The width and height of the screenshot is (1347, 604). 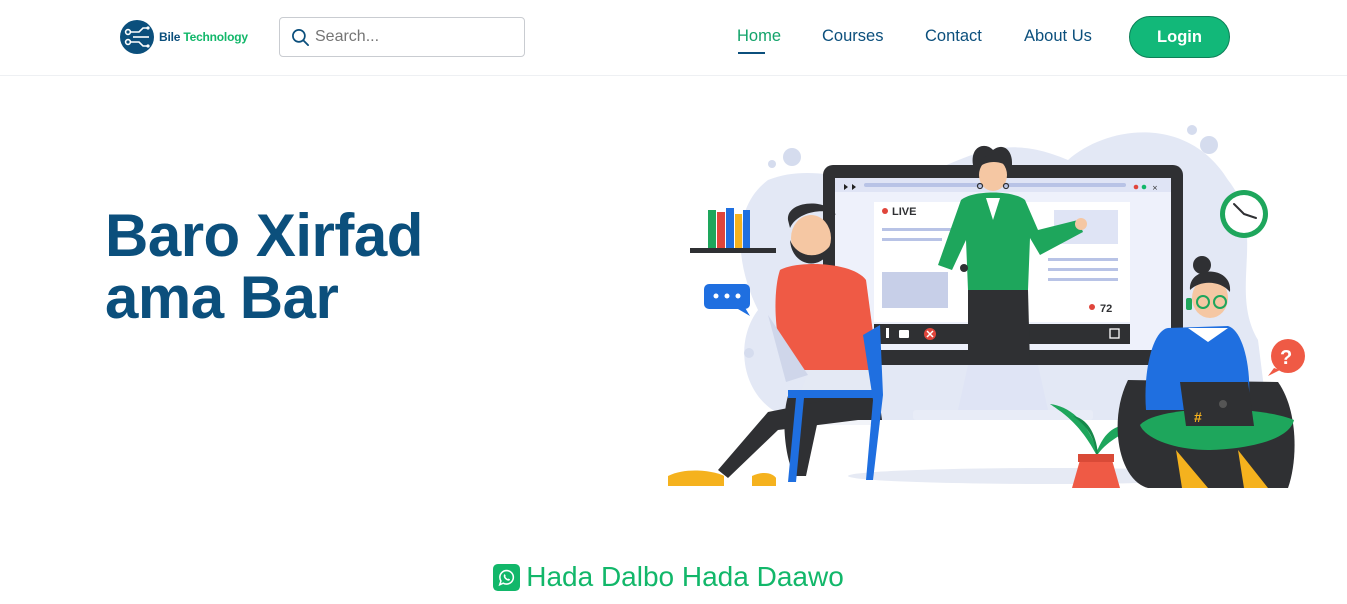 What do you see at coordinates (727, 300) in the screenshot?
I see `chat-bubble-icon` at bounding box center [727, 300].